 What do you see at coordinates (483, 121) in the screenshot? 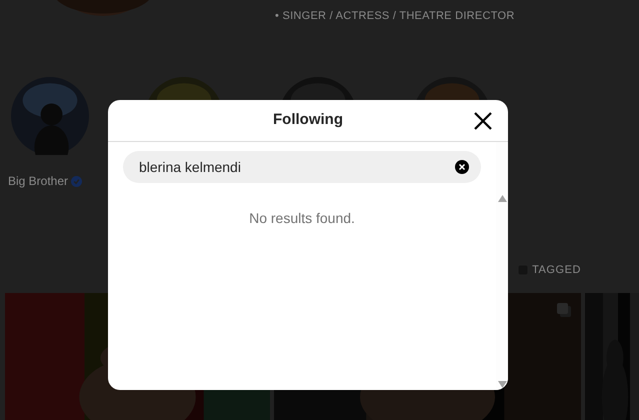
I see `close-button` at bounding box center [483, 121].